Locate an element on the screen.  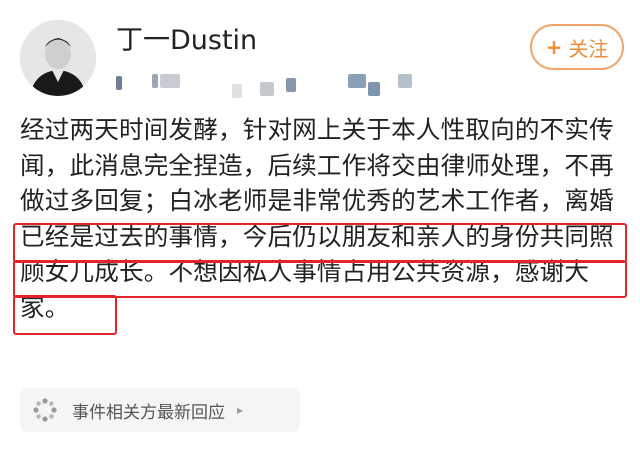
plus-icon: + is located at coordinates (554, 47).